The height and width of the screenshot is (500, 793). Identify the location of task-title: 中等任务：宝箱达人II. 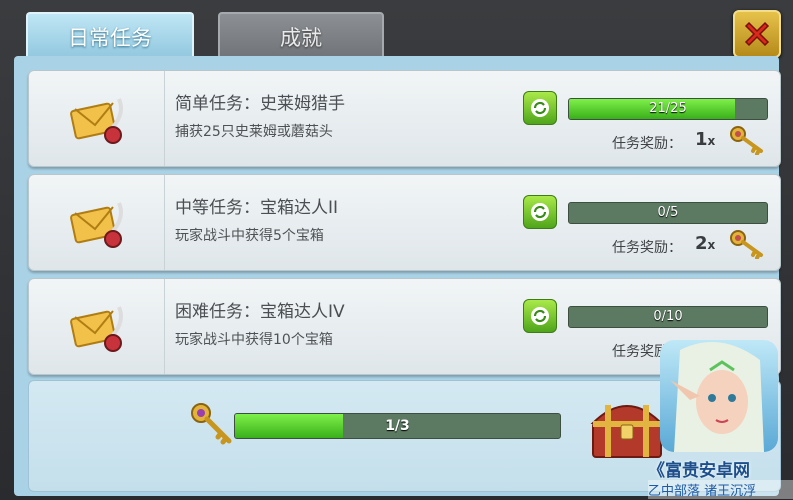
(257, 208).